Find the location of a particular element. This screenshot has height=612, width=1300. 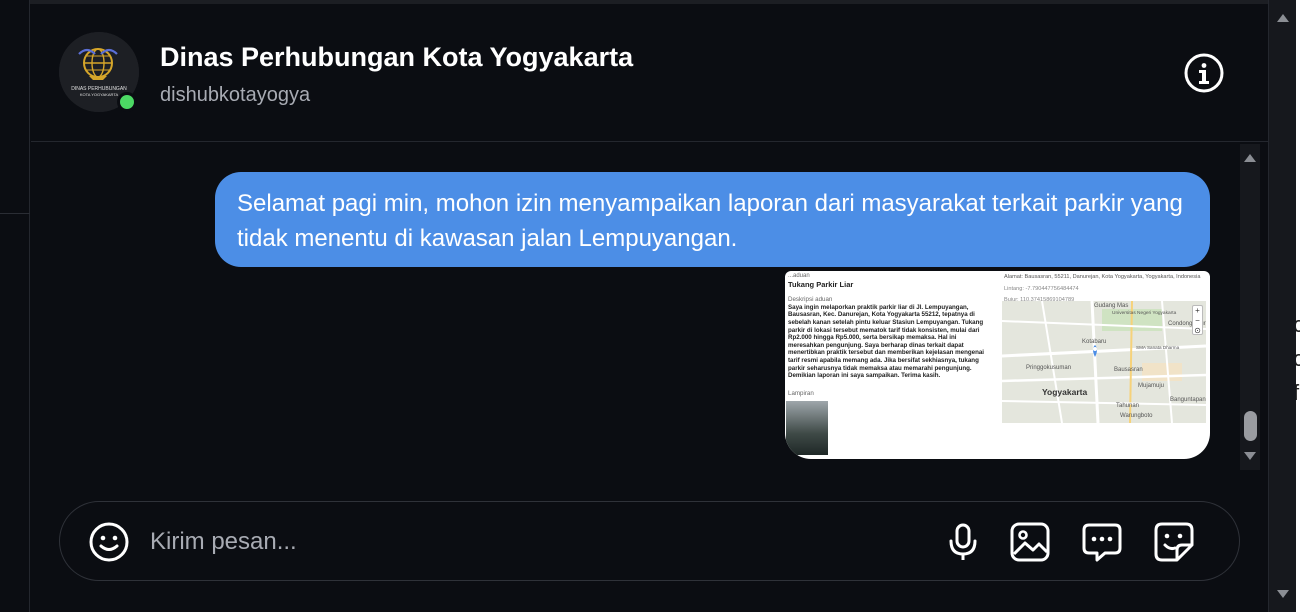

conversation-username: dishubkotayogya is located at coordinates (235, 95).